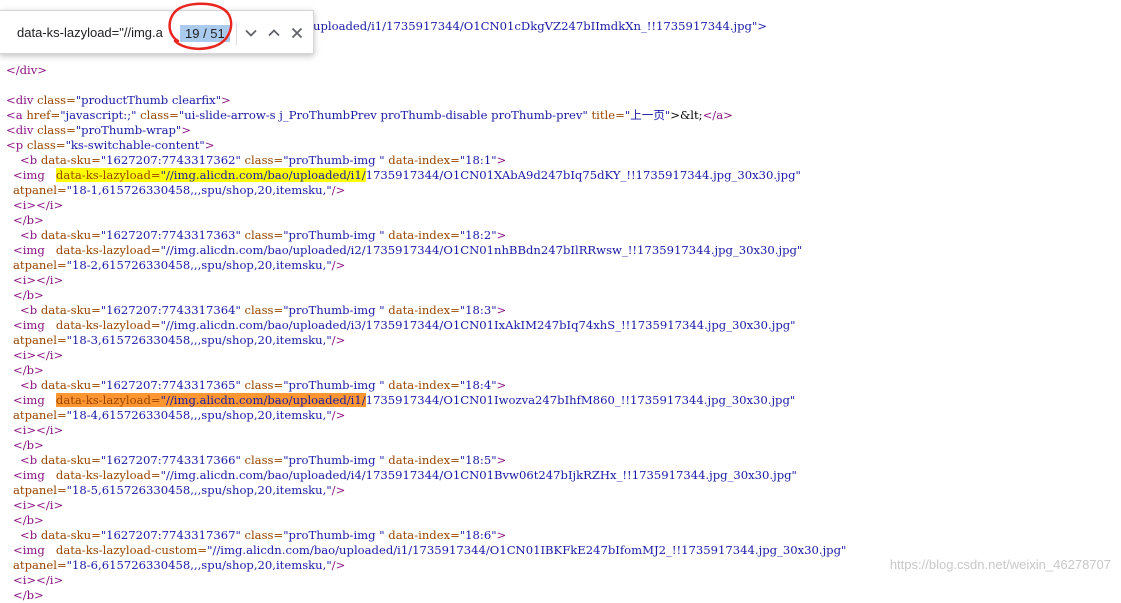  I want to click on next-match-button, so click(251, 33).